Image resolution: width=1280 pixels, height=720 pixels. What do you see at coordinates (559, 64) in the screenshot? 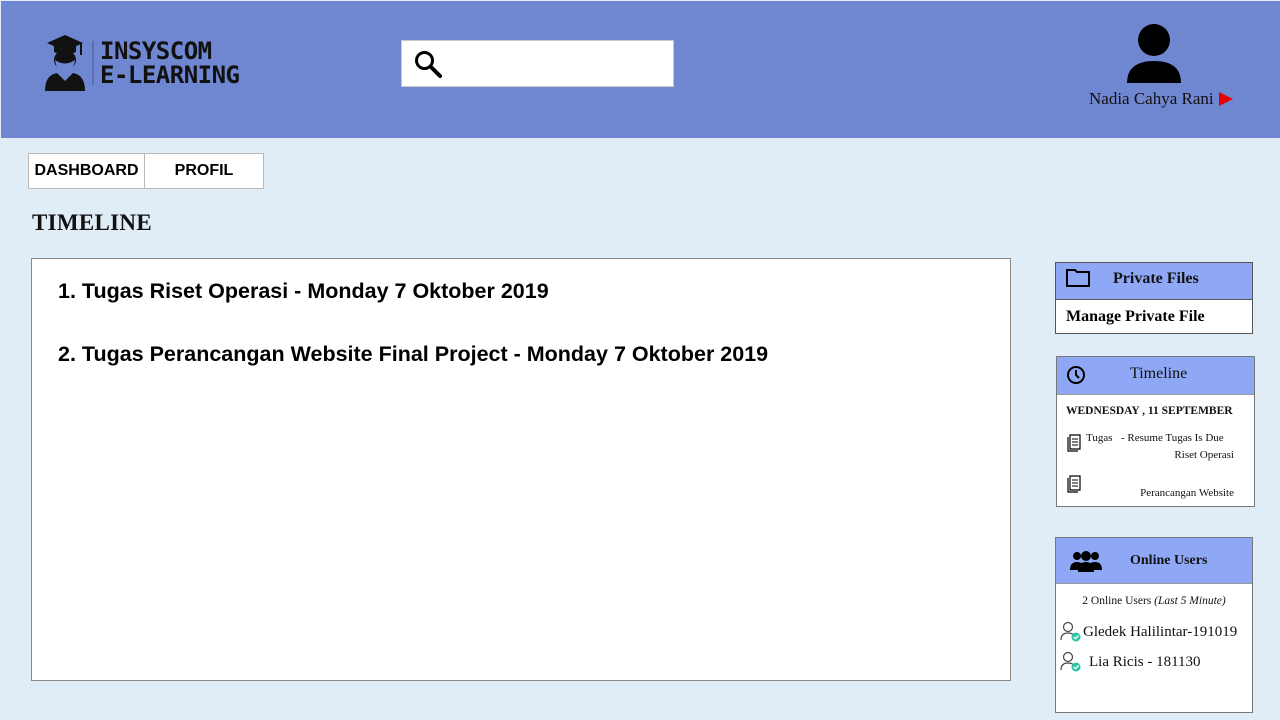
I see `search-input` at bounding box center [559, 64].